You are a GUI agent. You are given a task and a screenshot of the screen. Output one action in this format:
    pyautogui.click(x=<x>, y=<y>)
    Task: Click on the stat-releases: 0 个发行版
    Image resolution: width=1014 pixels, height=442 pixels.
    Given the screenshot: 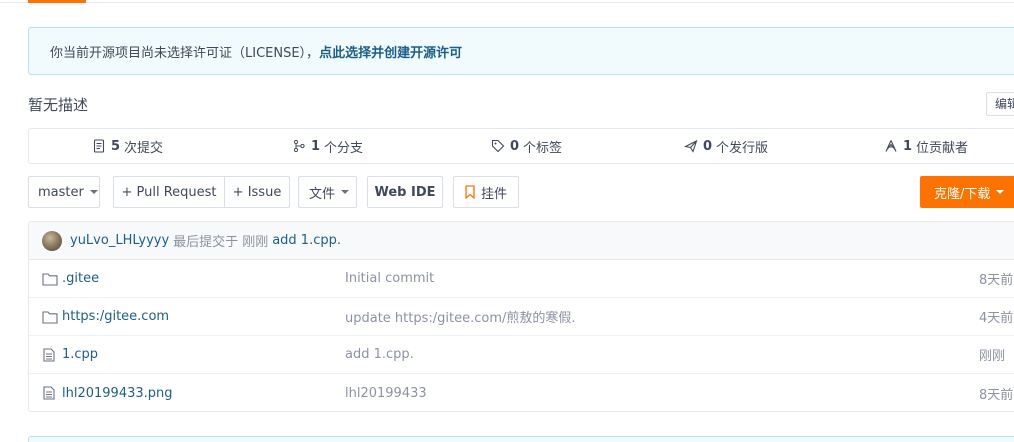 What is the action you would take?
    pyautogui.click(x=726, y=146)
    